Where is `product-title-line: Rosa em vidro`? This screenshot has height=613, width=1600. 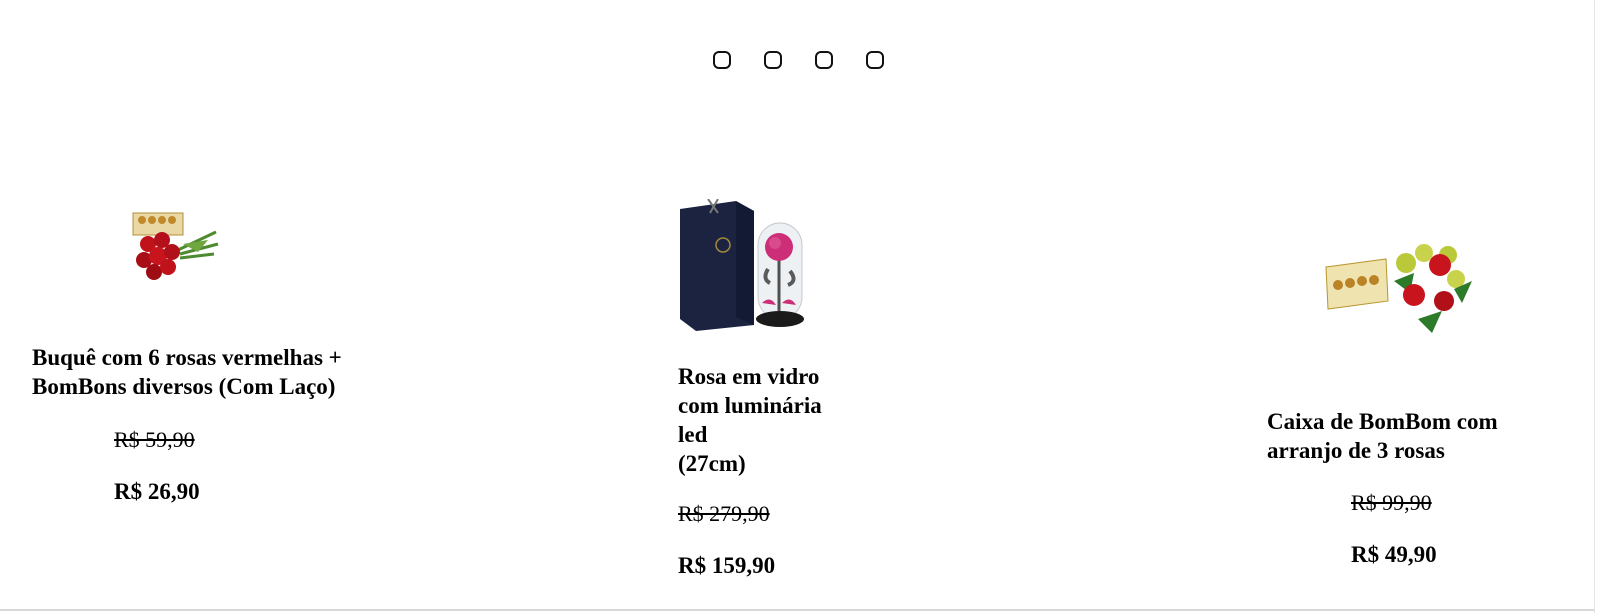 product-title-line: Rosa em vidro is located at coordinates (750, 376).